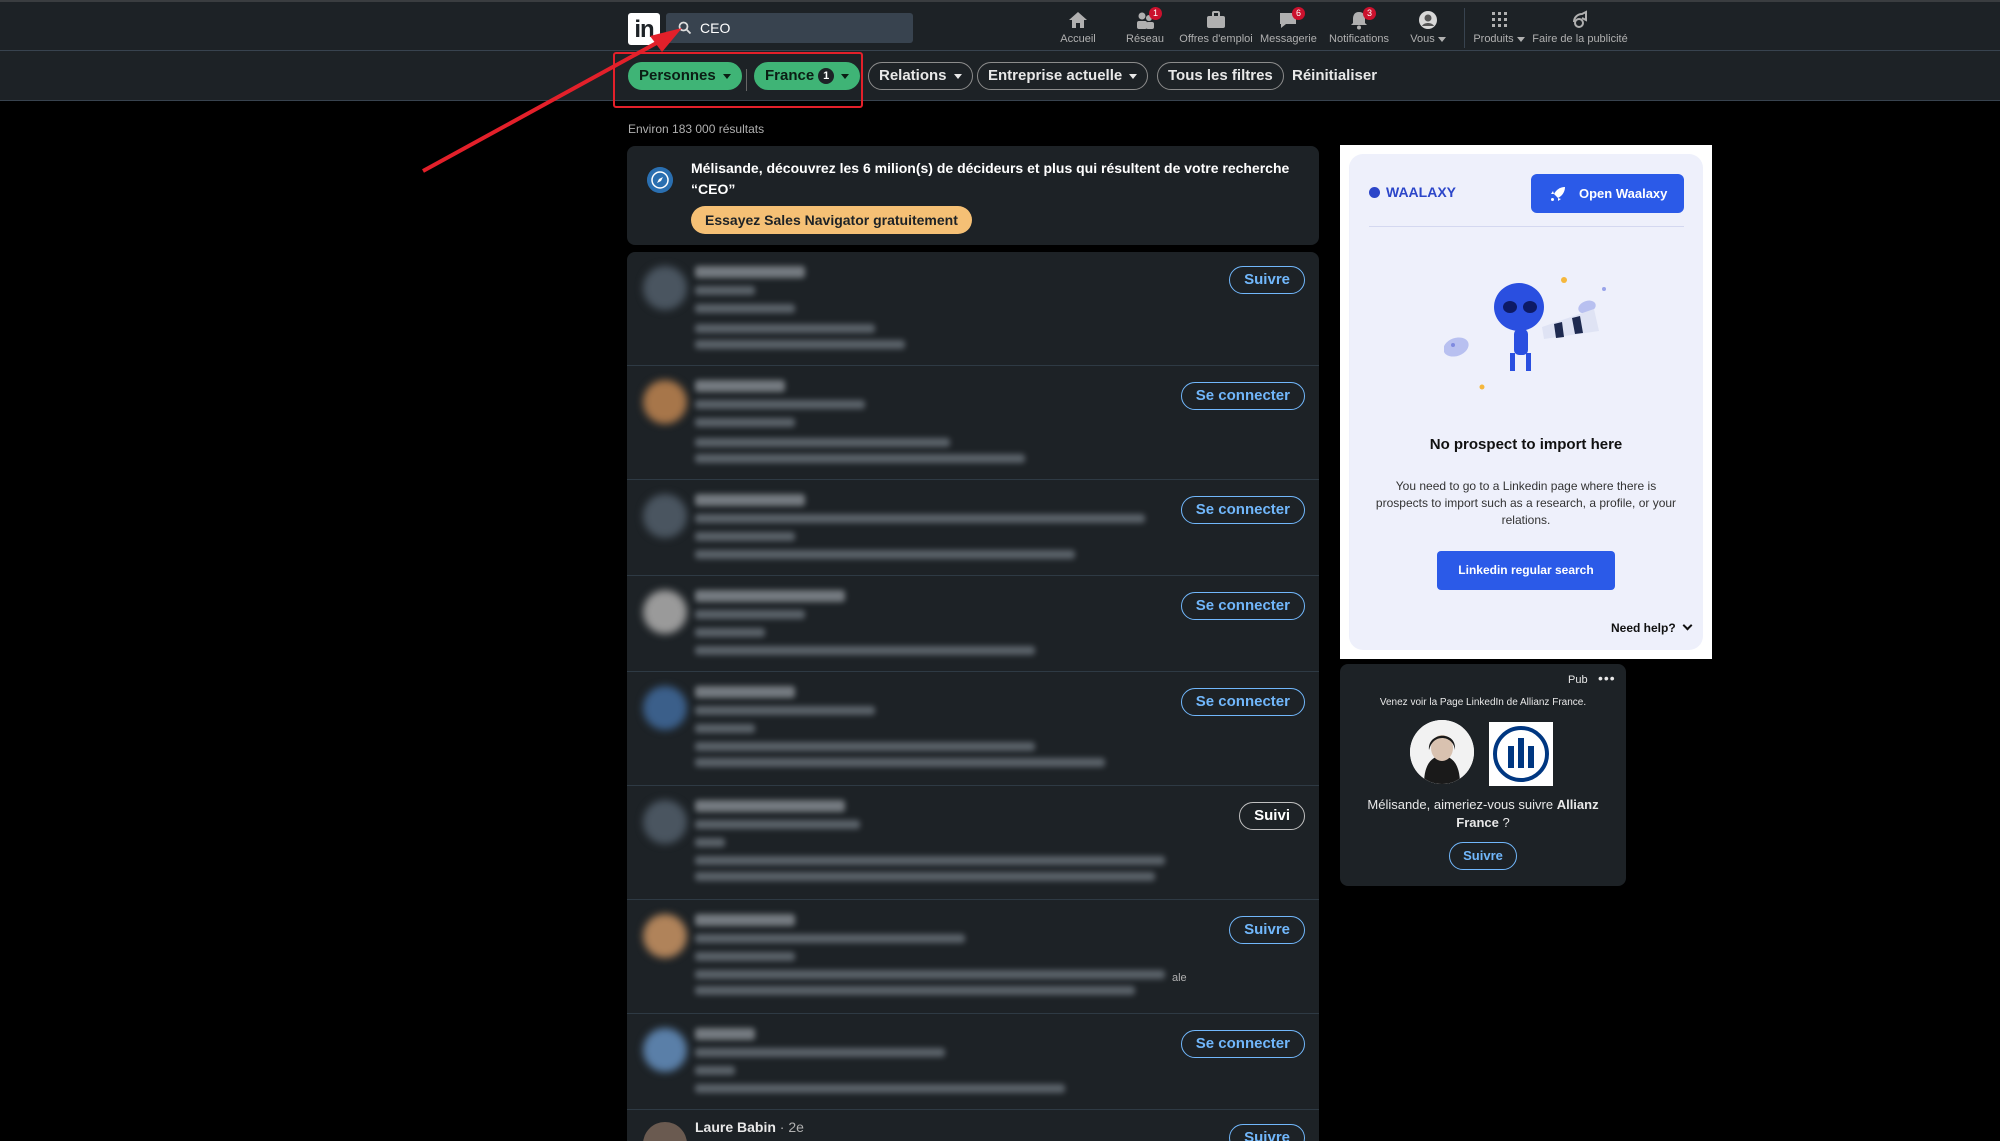  I want to click on following-button: Suivi, so click(1272, 816).